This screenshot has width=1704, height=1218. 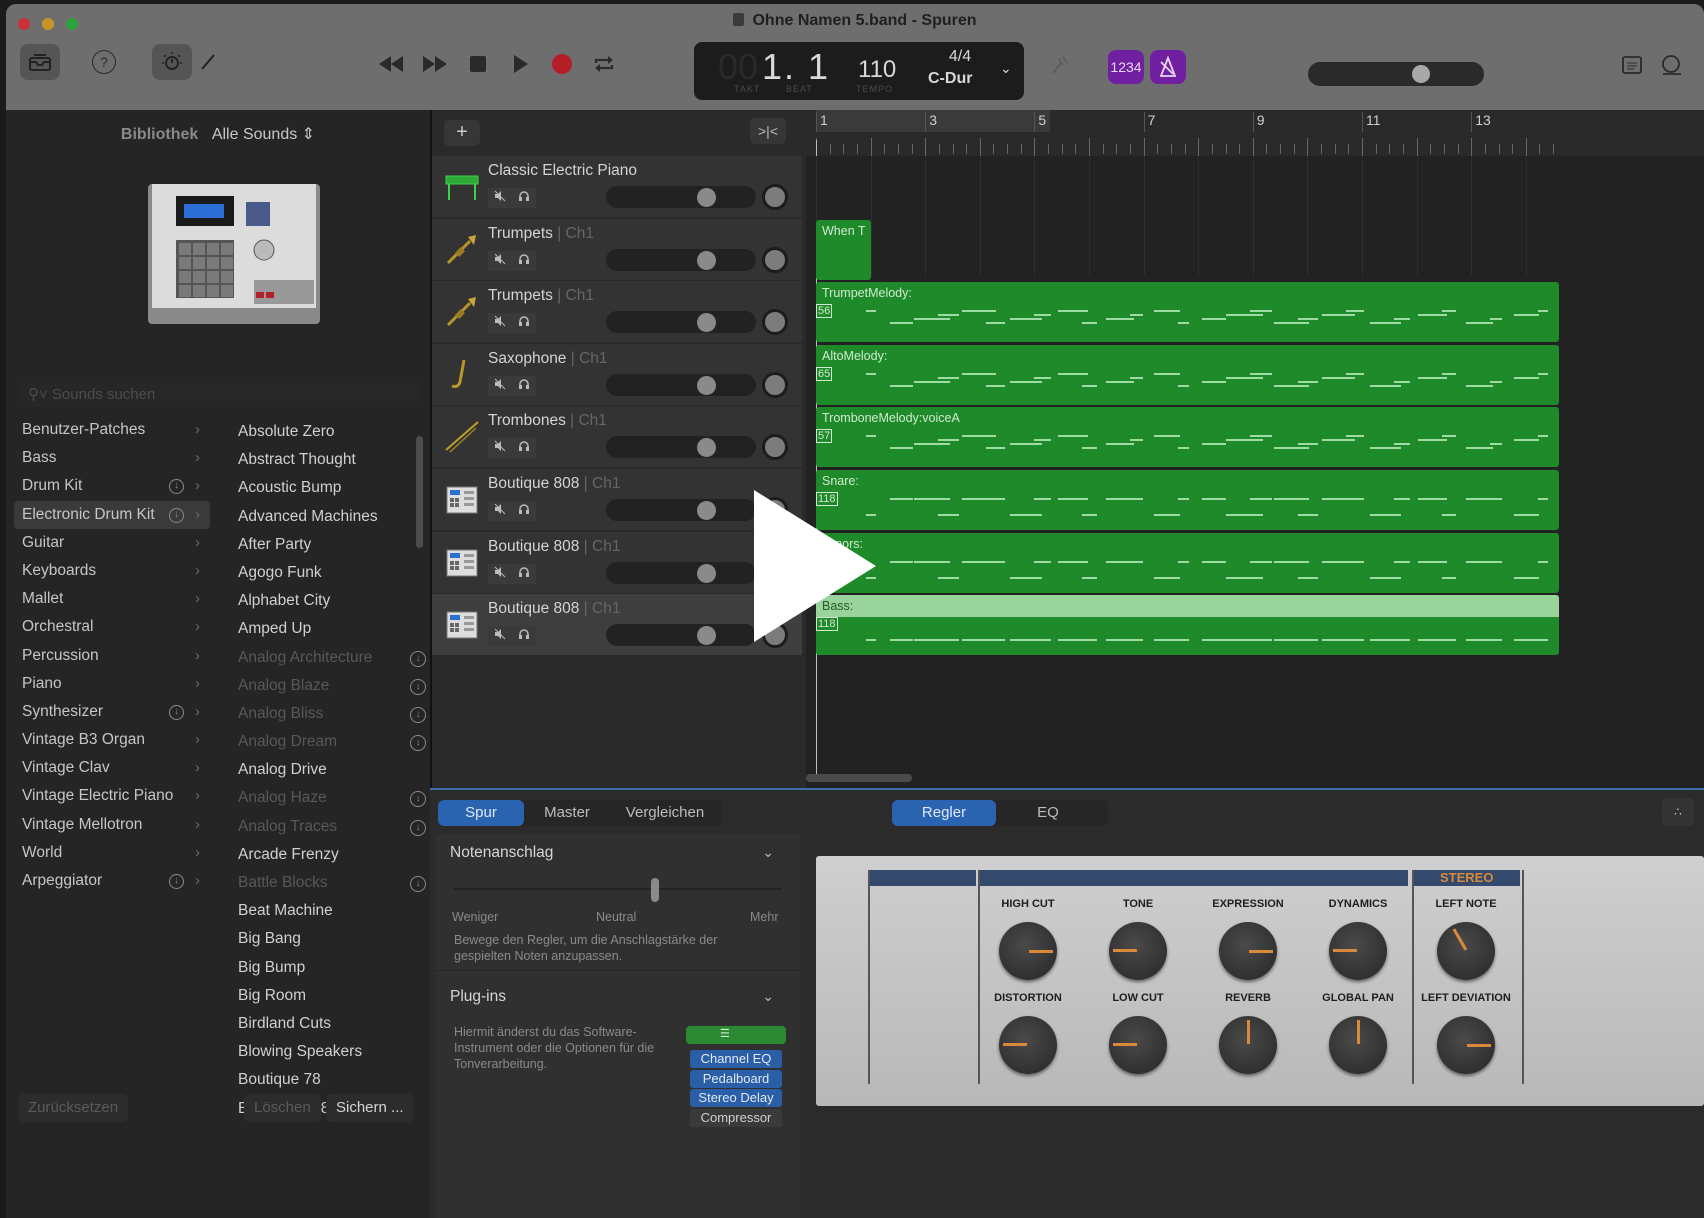 I want to click on category-item: Mallet ›, so click(x=112, y=599).